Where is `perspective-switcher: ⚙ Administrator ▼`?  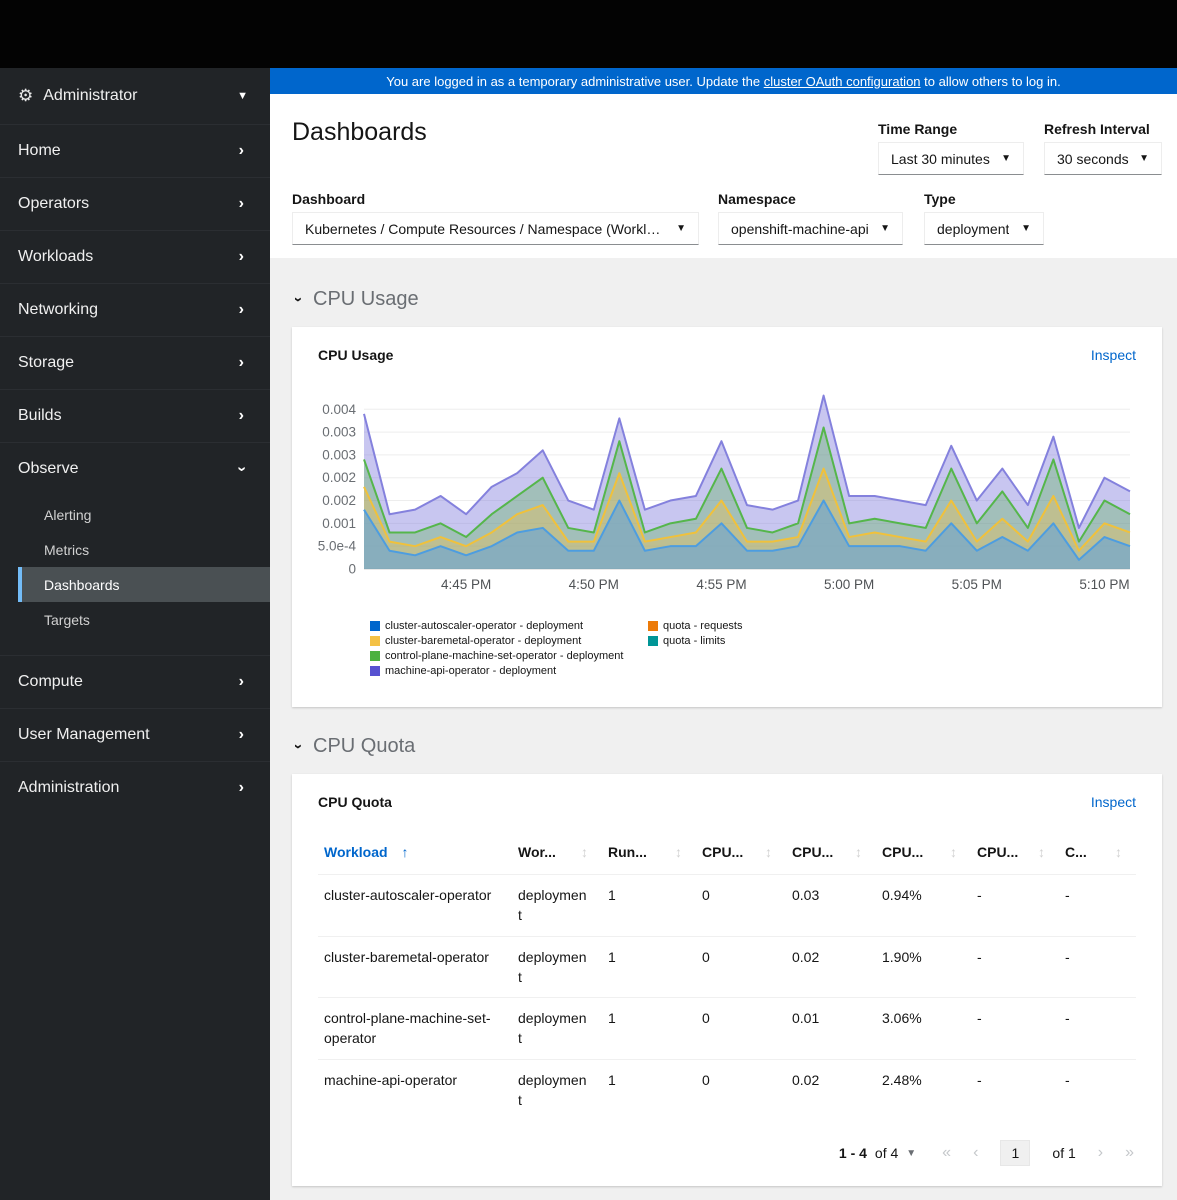
perspective-switcher: ⚙ Administrator ▼ is located at coordinates (135, 96).